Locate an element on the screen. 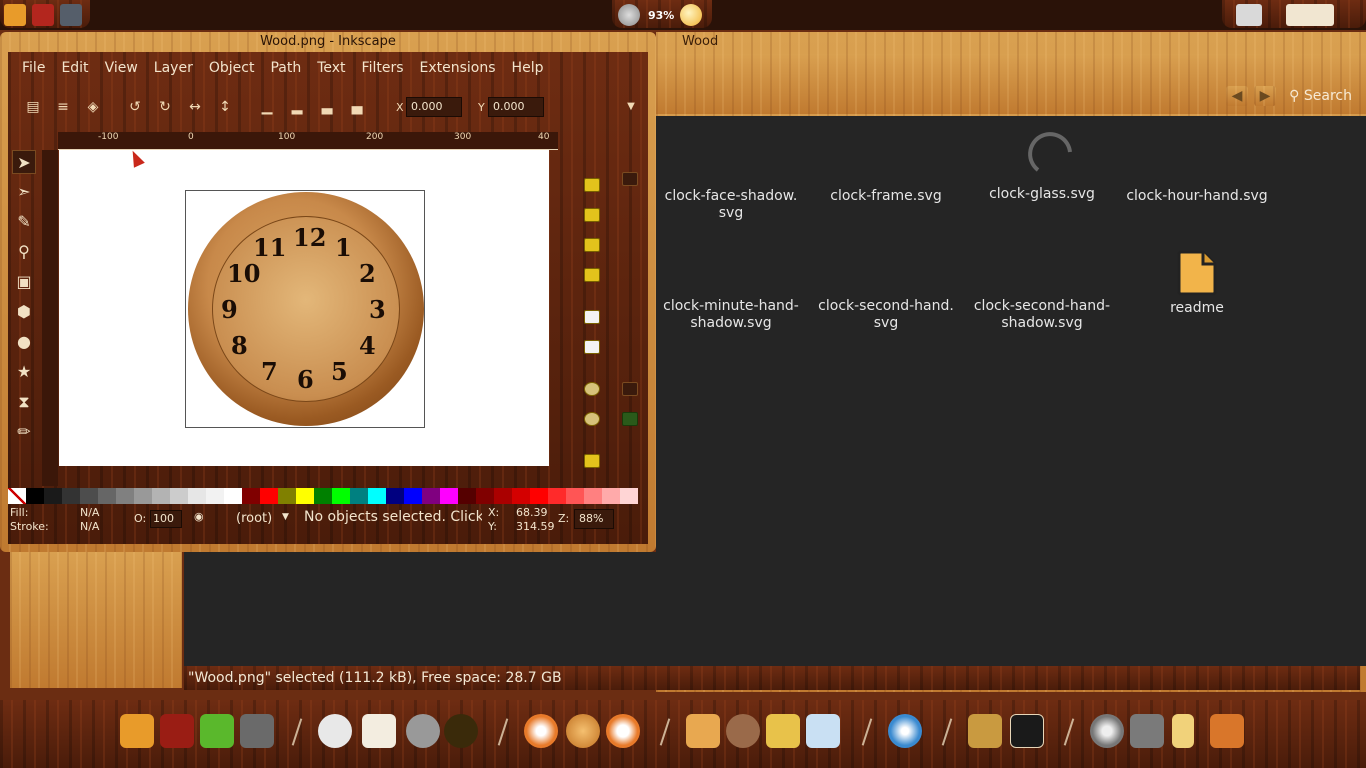 Image resolution: width=1366 pixels, height=768 pixels. select-all-icon: ▤ is located at coordinates (33, 107).